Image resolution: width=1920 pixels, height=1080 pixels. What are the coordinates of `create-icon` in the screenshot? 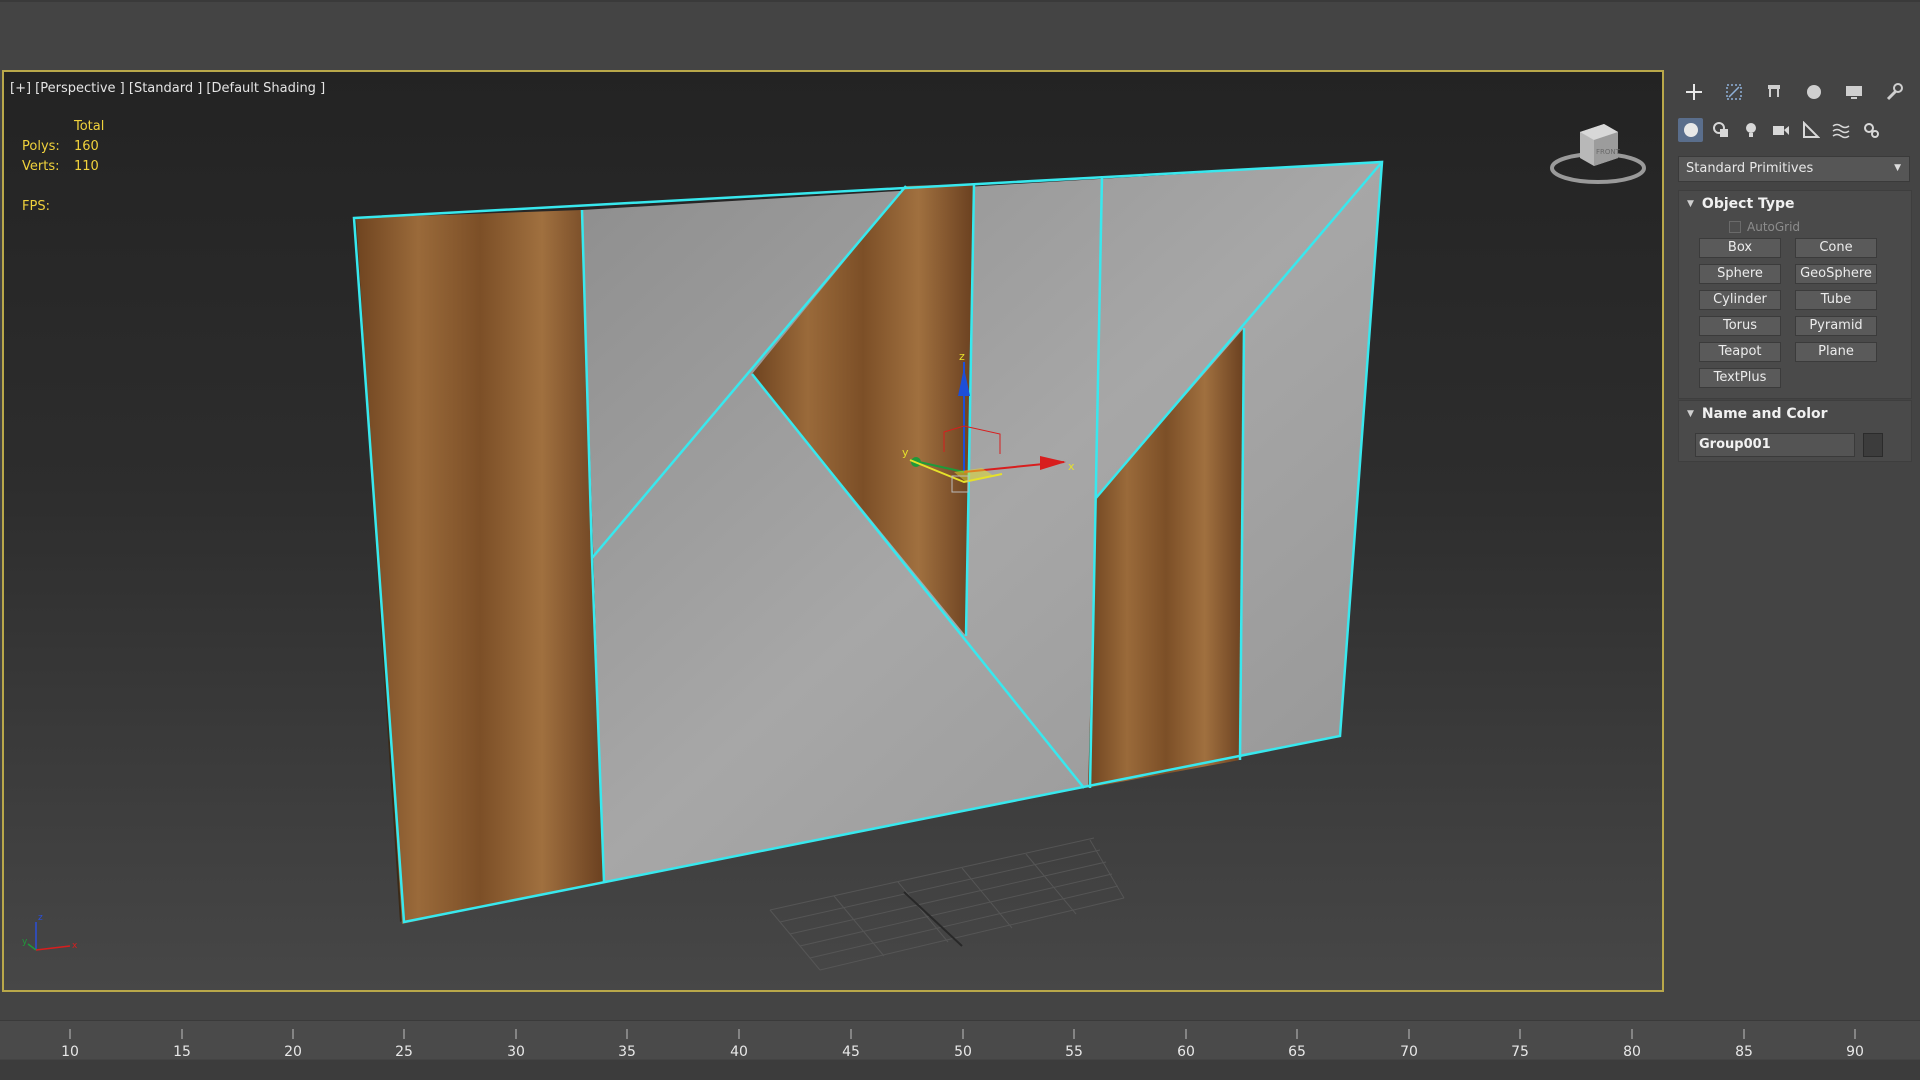 It's located at (1694, 92).